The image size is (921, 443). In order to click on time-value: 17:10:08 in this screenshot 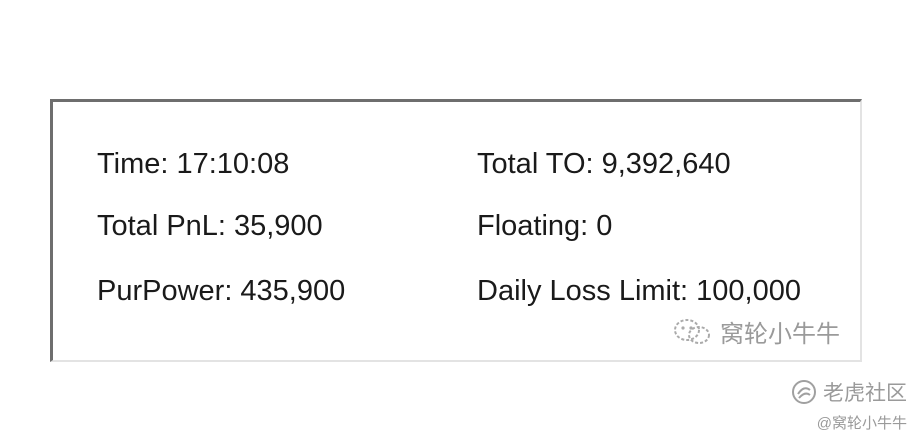, I will do `click(233, 164)`.